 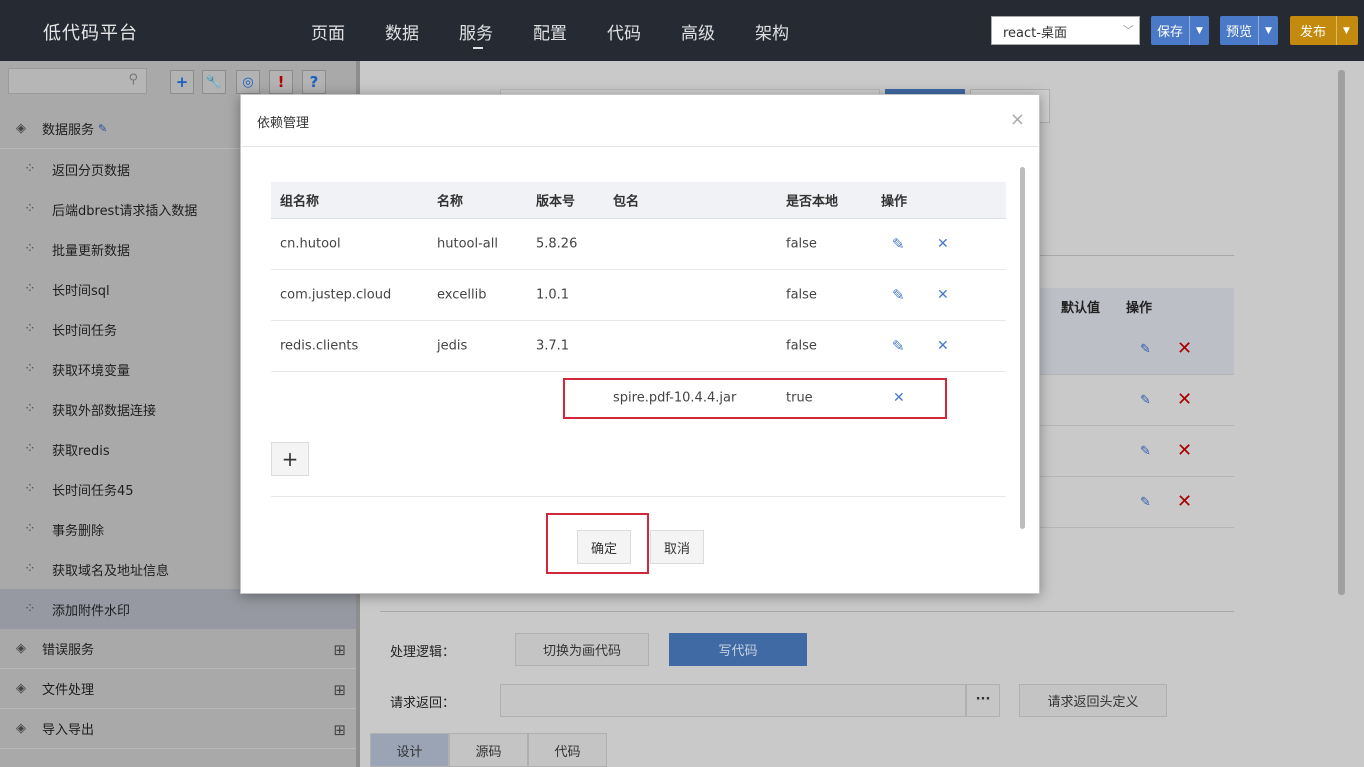 What do you see at coordinates (91, 611) in the screenshot?
I see `tree-item-label: 添加附件水印` at bounding box center [91, 611].